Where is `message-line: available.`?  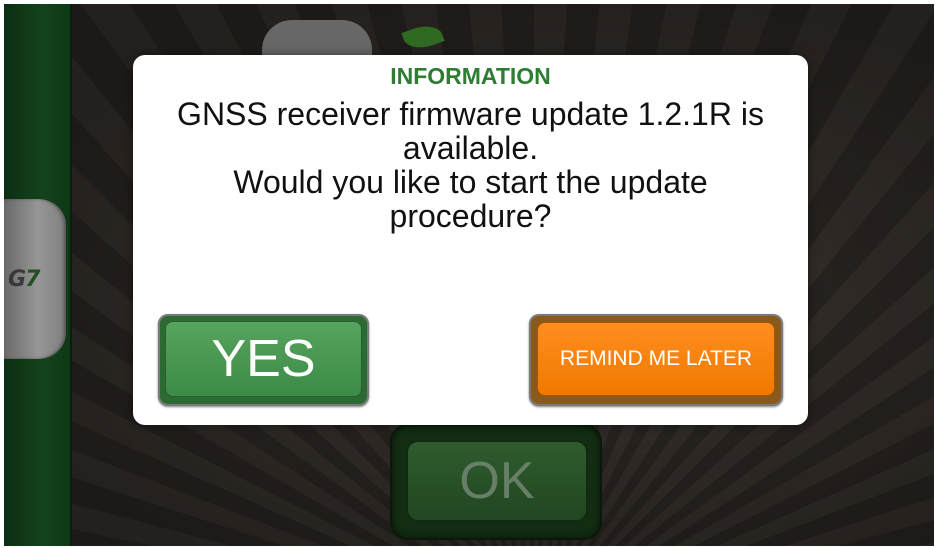 message-line: available. is located at coordinates (470, 148).